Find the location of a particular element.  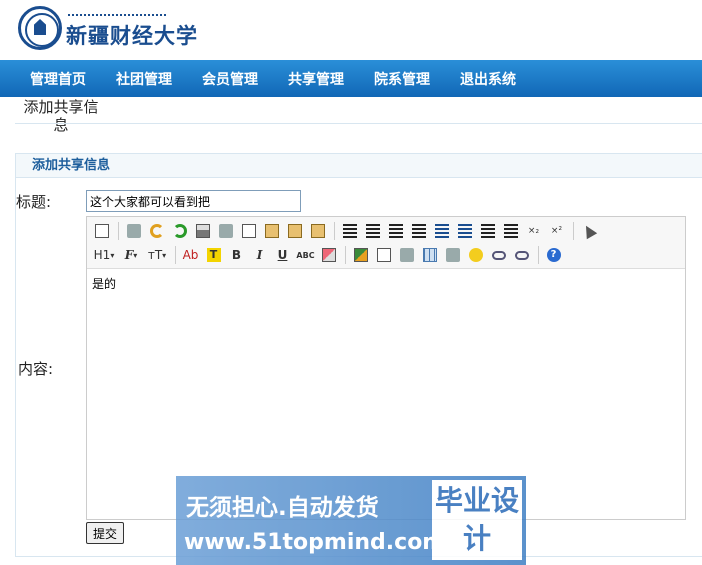

title-input is located at coordinates (193, 201).